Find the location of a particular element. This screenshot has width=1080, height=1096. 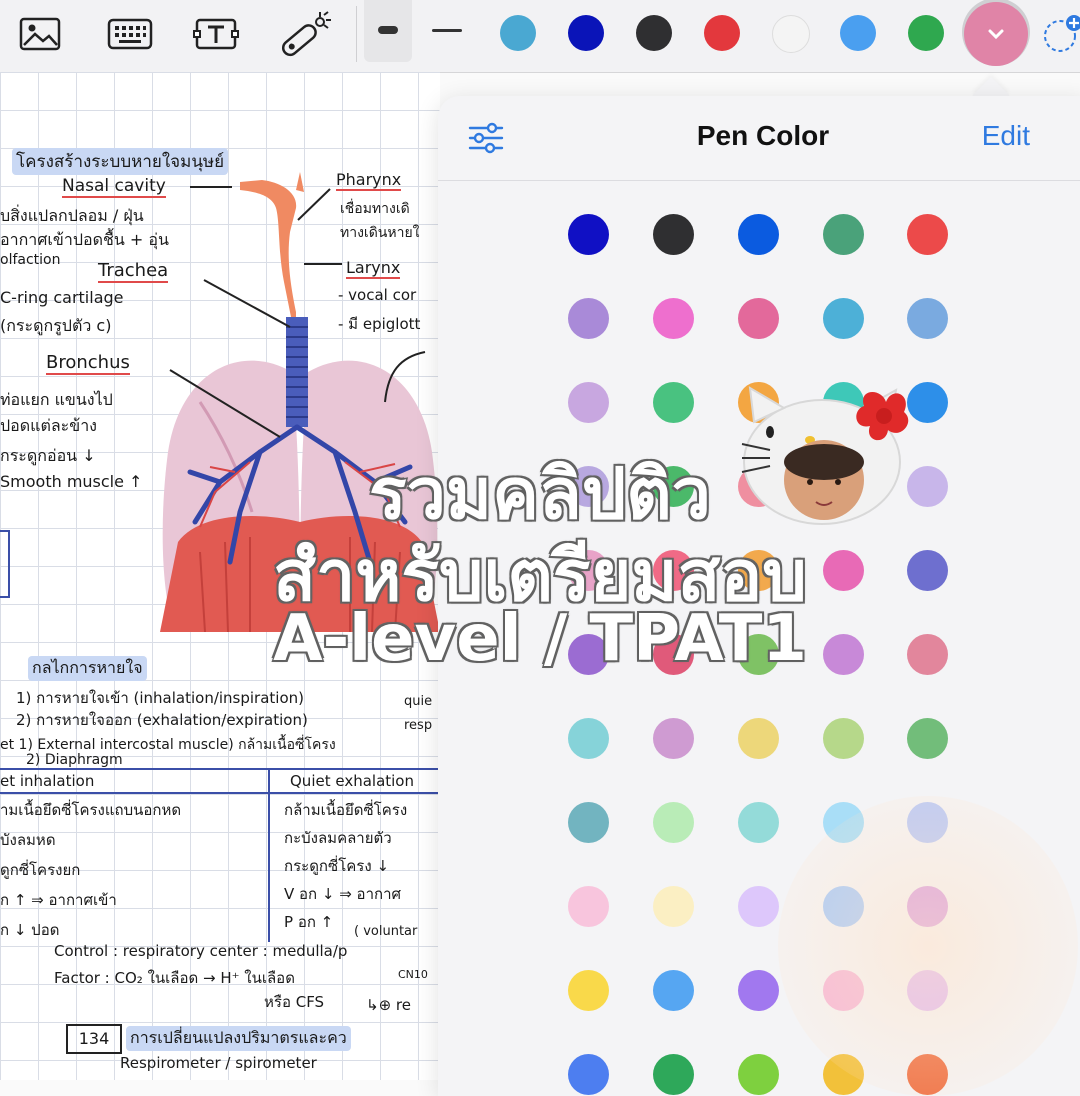

nasal-note: บสิ่งแปลกปลอม / ฝุ่น is located at coordinates (72, 215).